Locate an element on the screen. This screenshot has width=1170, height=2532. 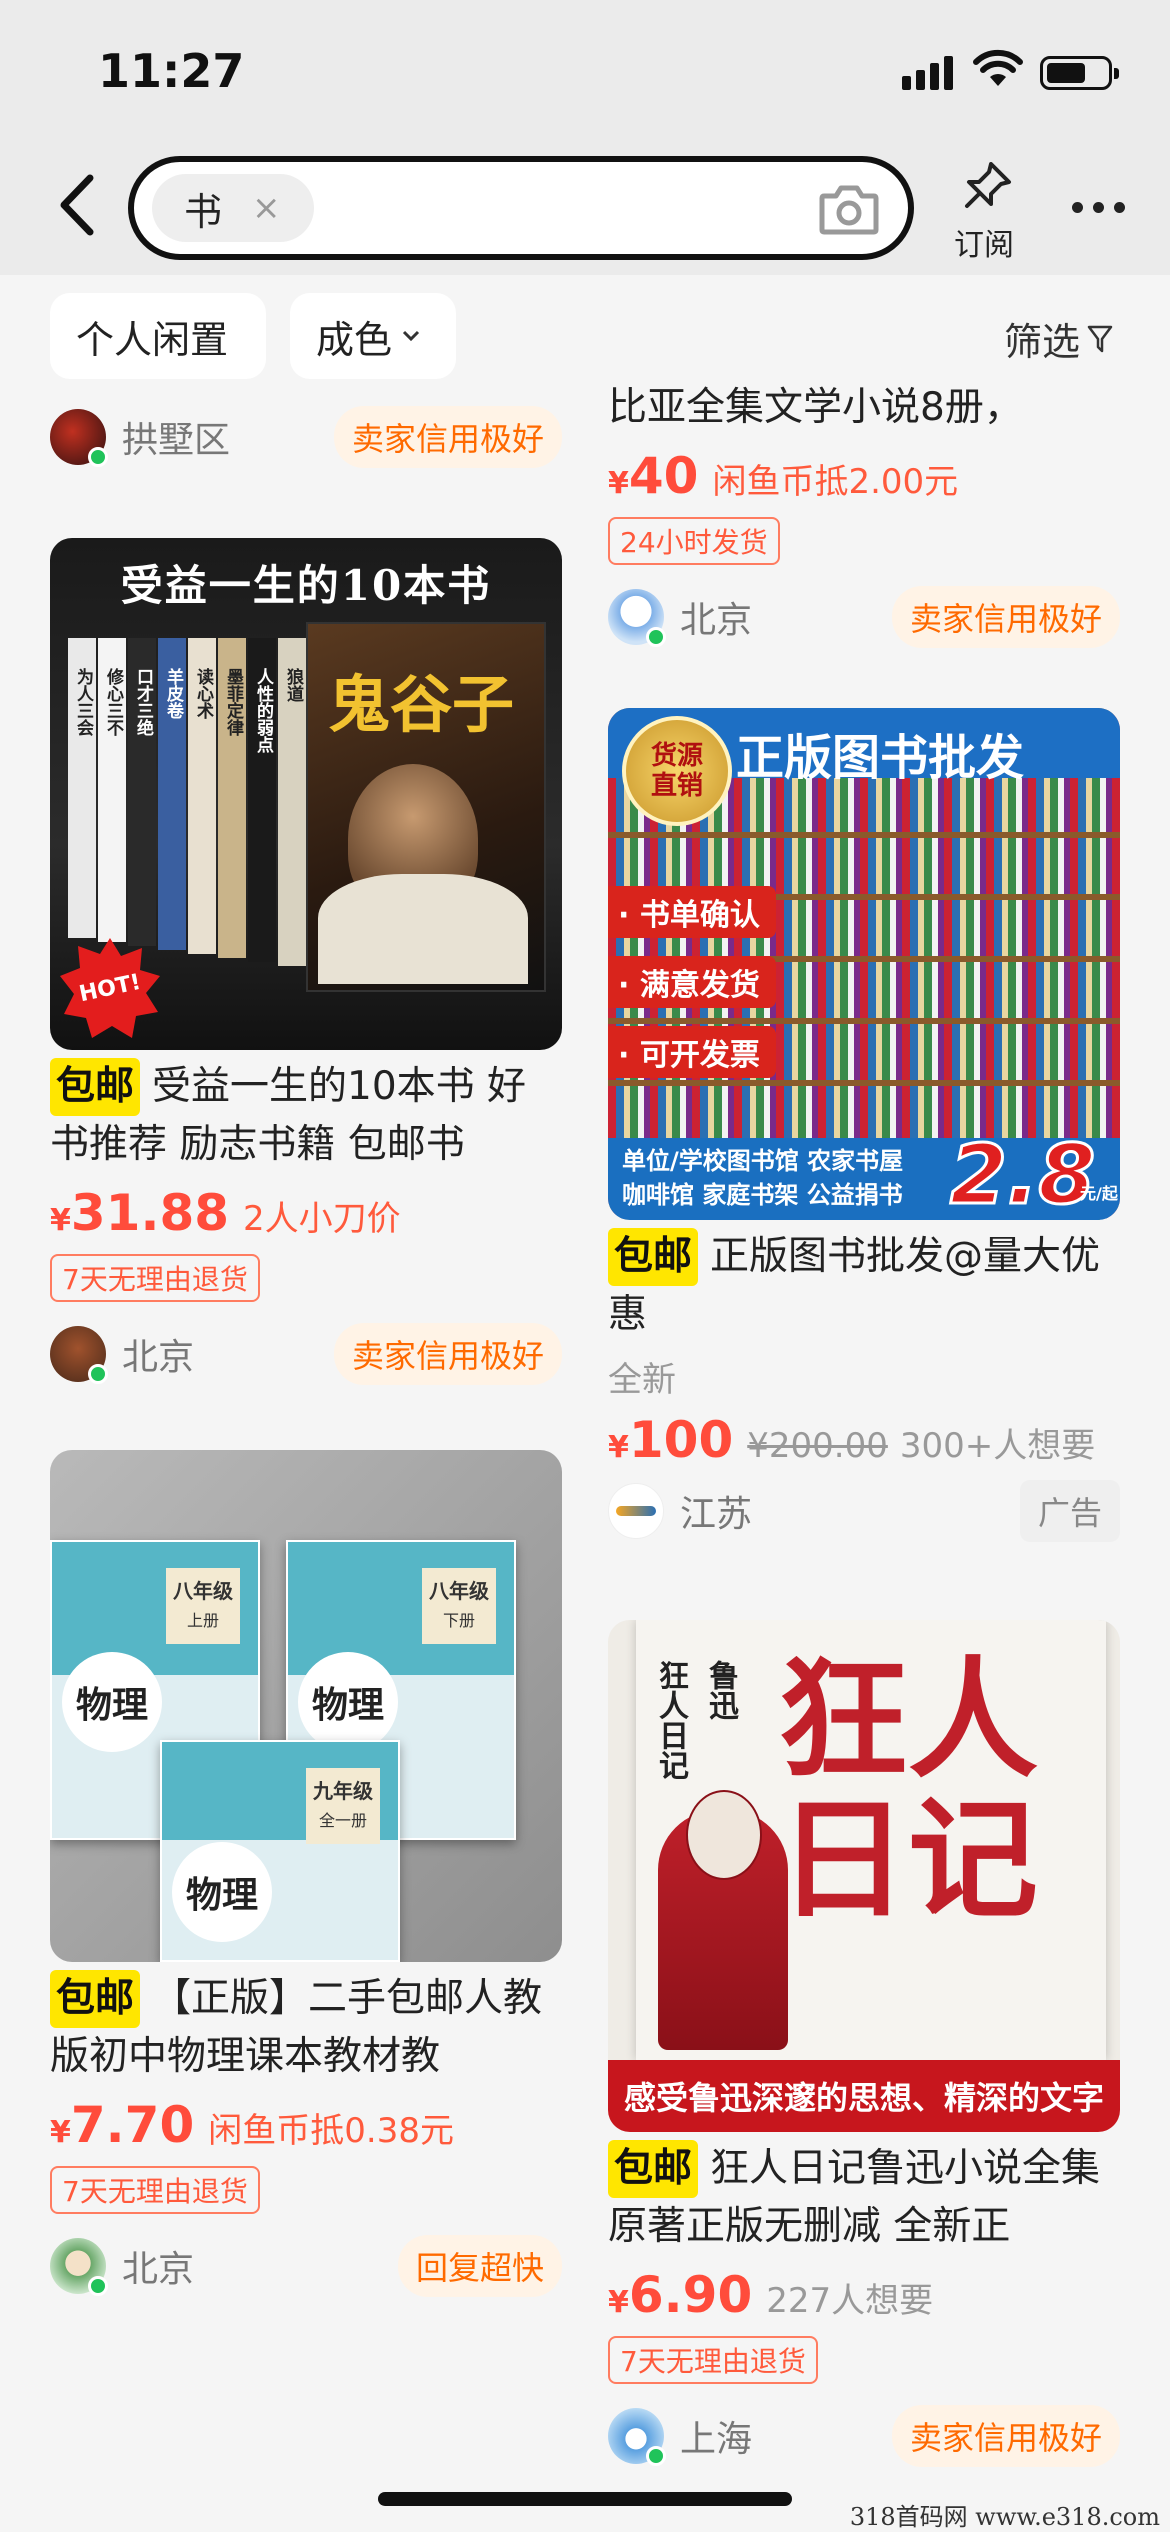
textbook-grade: 九年级 全一册 is located at coordinates (343, 1806).